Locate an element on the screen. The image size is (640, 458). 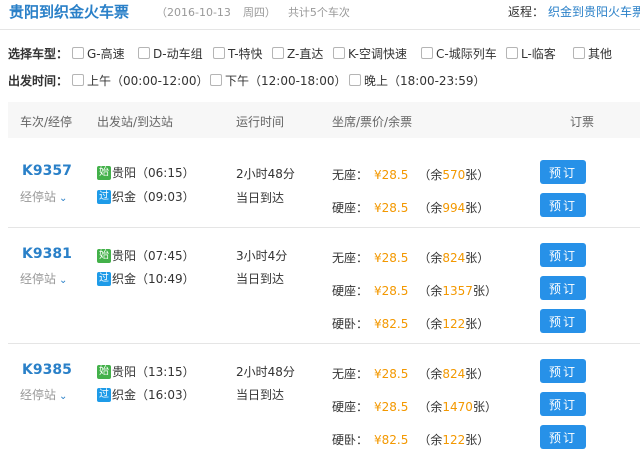
train-type-label: 选择车型： is located at coordinates (38, 54).